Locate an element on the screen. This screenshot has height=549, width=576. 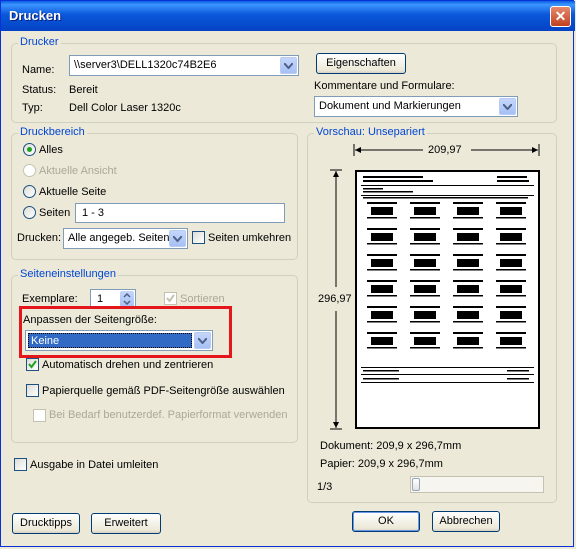
range-current-view-radio is located at coordinates (29, 170).